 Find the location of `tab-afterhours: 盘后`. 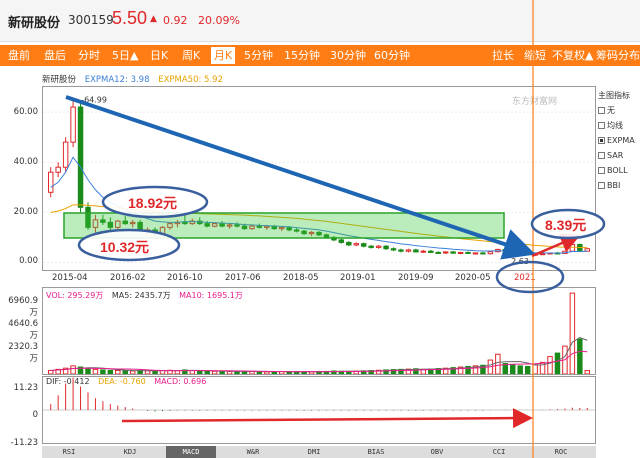

tab-afterhours: 盘后 is located at coordinates (55, 55).